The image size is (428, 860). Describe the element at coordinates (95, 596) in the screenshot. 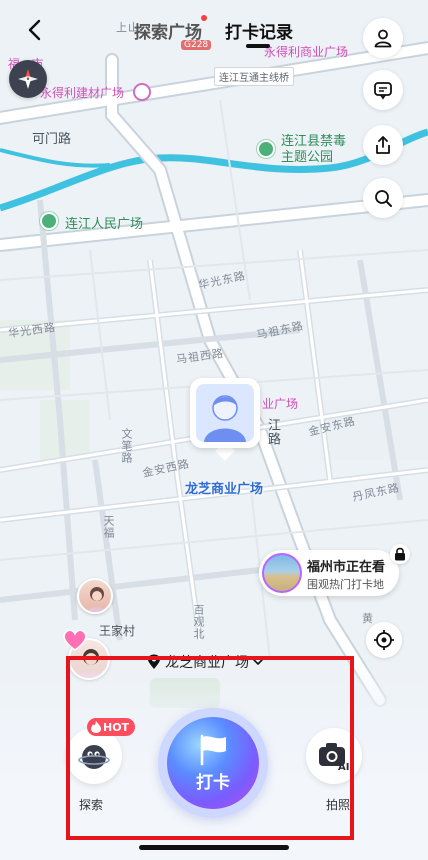

I see `user-avatar` at that location.